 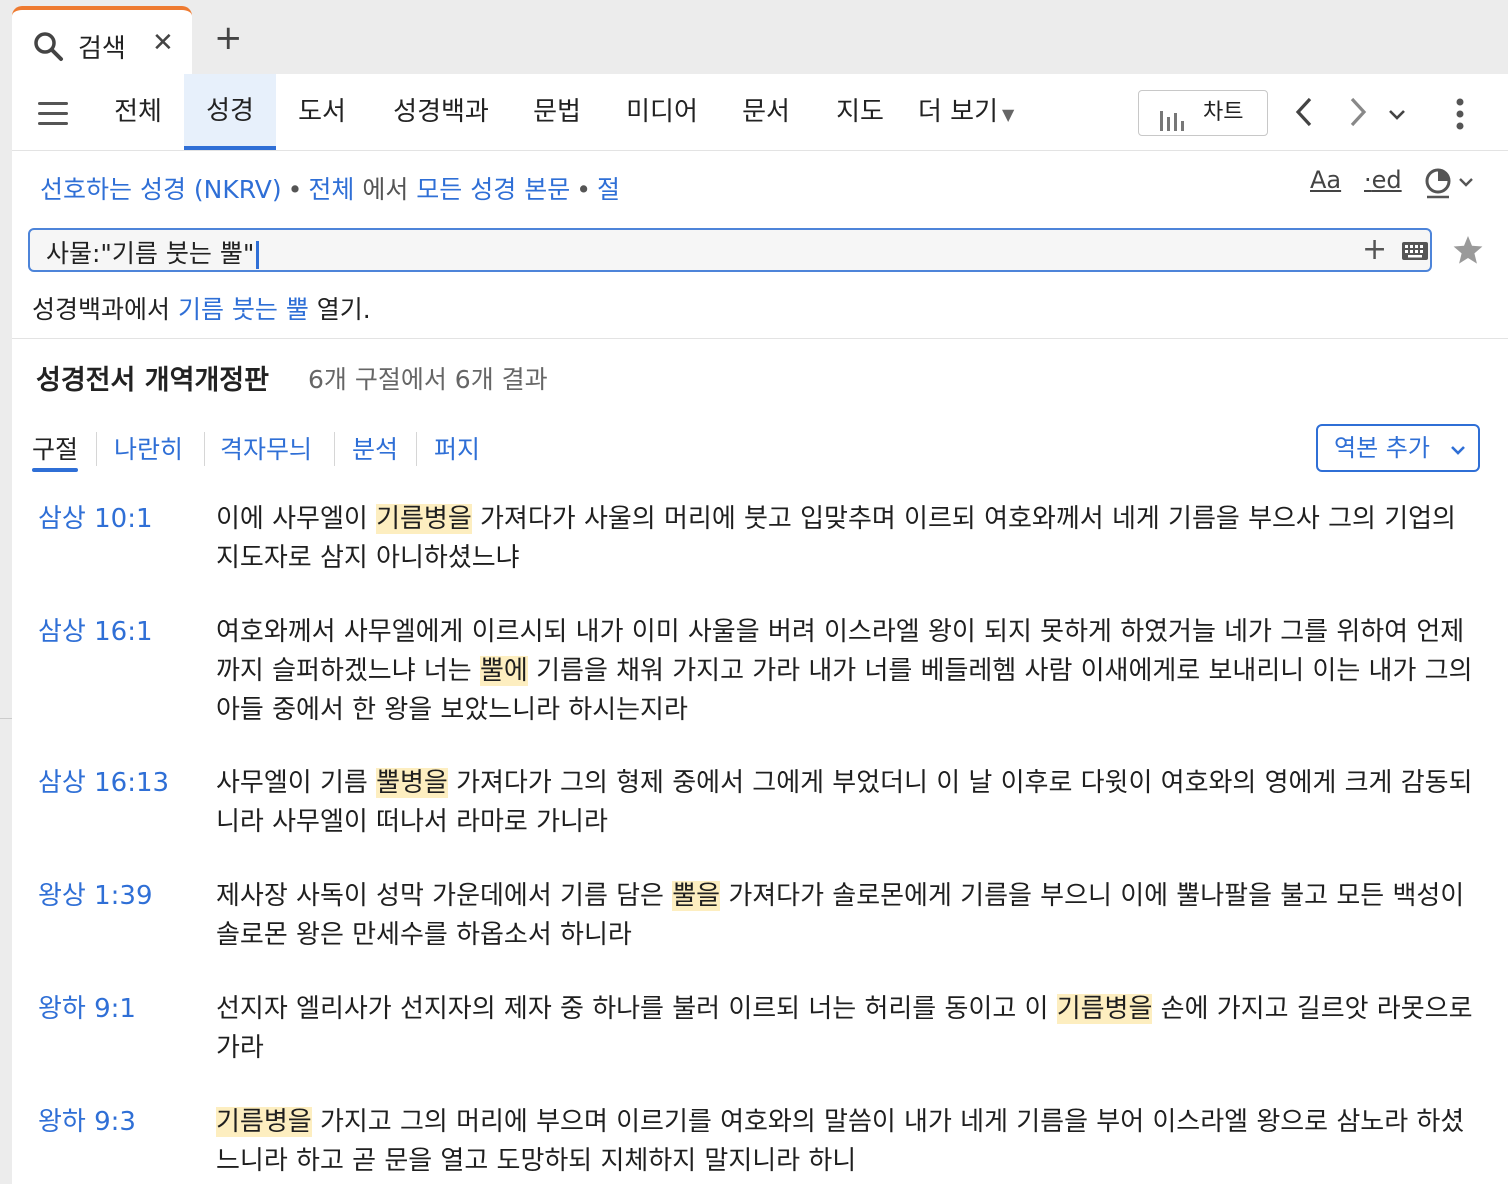 What do you see at coordinates (412, 783) in the screenshot?
I see `search-hit-highlight: 뿔병을` at bounding box center [412, 783].